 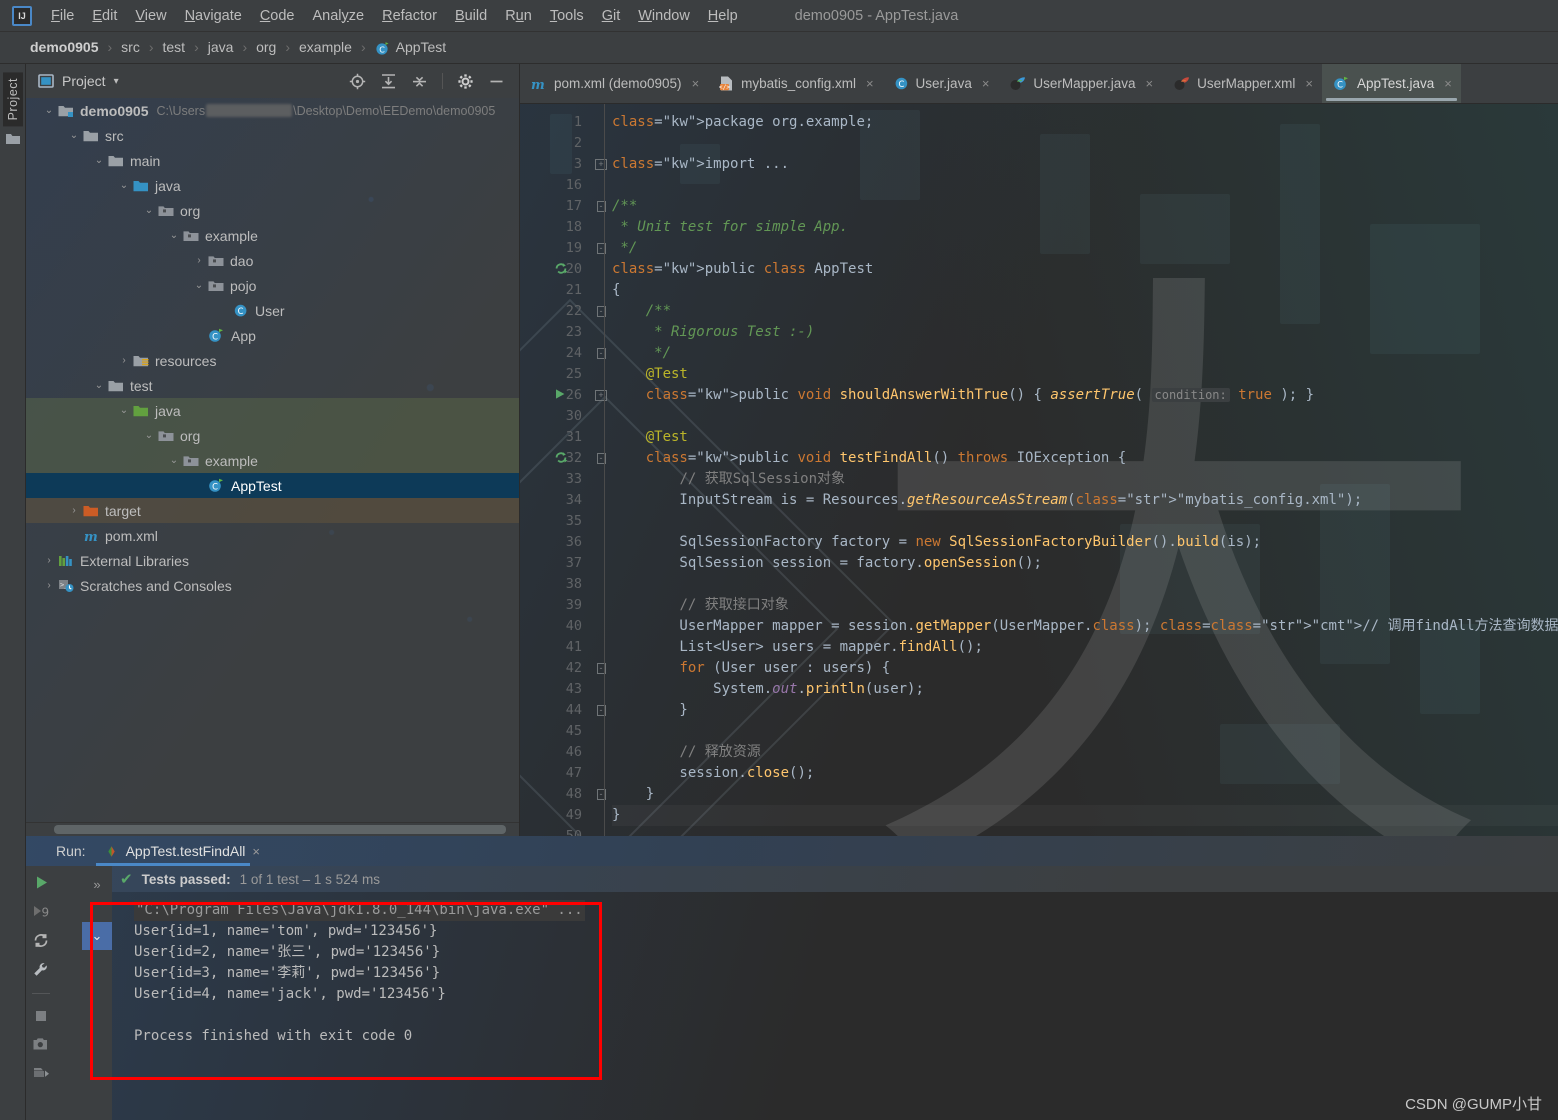 I want to click on tree-node-pom-xml: m pom.xml, so click(x=272, y=535).